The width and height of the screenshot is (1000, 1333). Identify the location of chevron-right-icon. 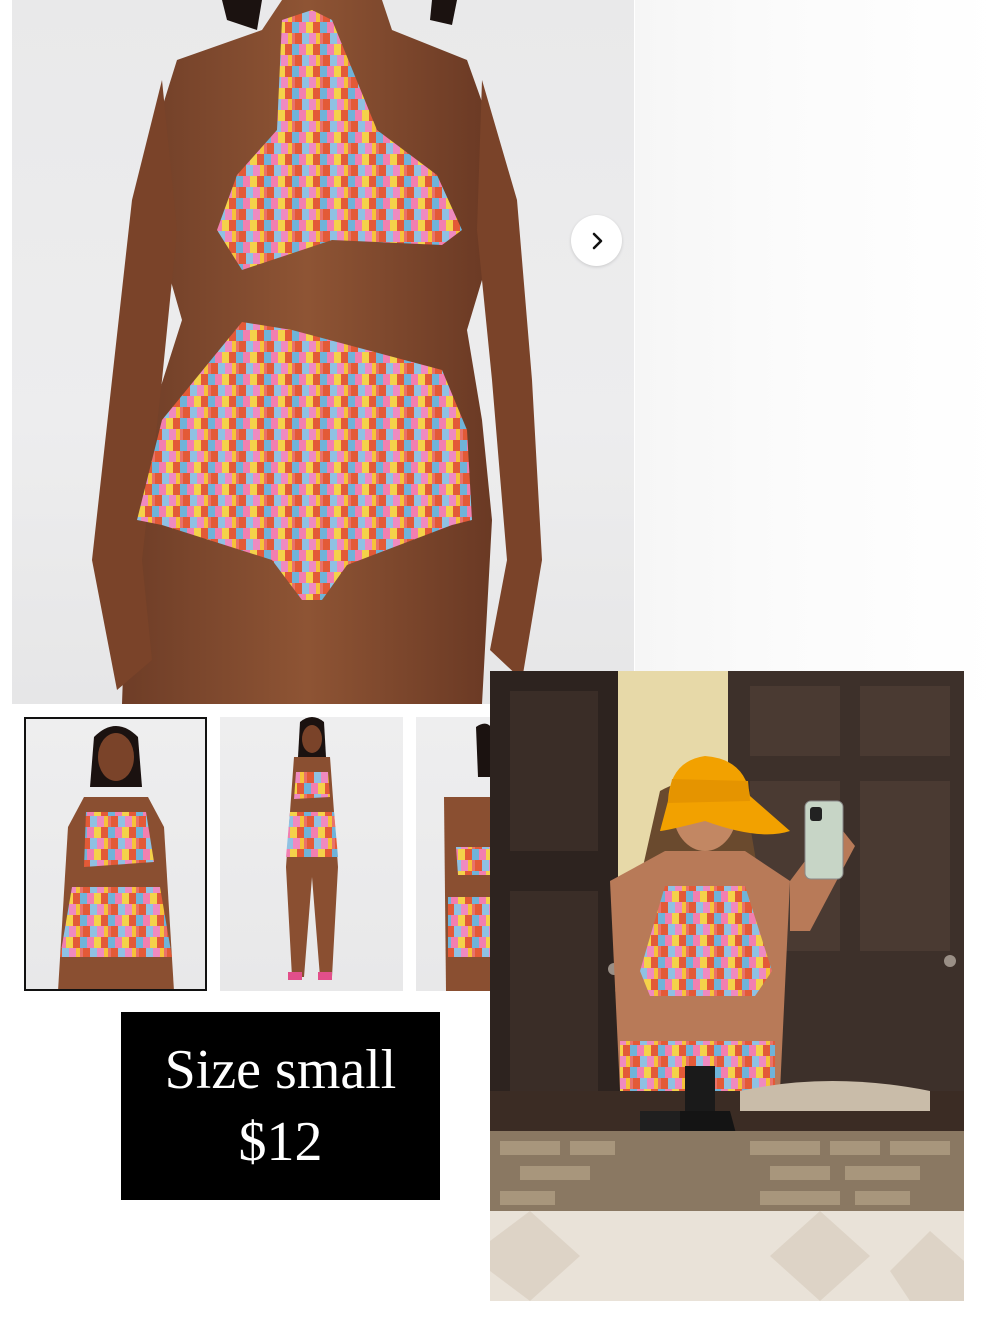
(597, 240).